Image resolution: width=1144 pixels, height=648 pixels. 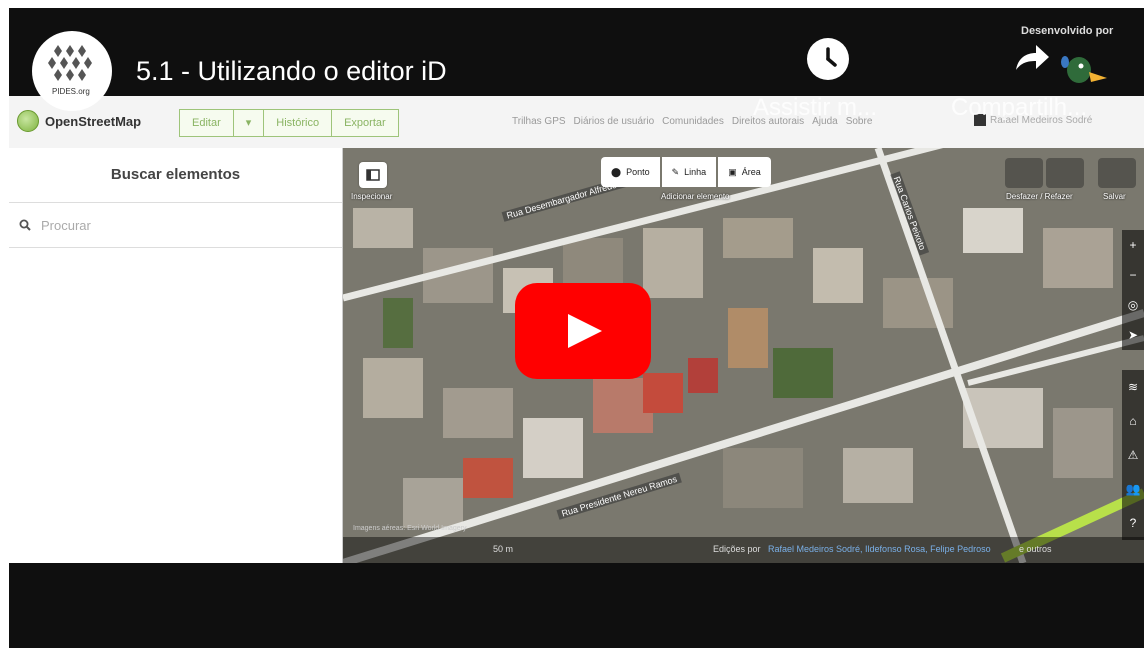 I want to click on nav-link-communities: Comunidades, so click(x=693, y=121).